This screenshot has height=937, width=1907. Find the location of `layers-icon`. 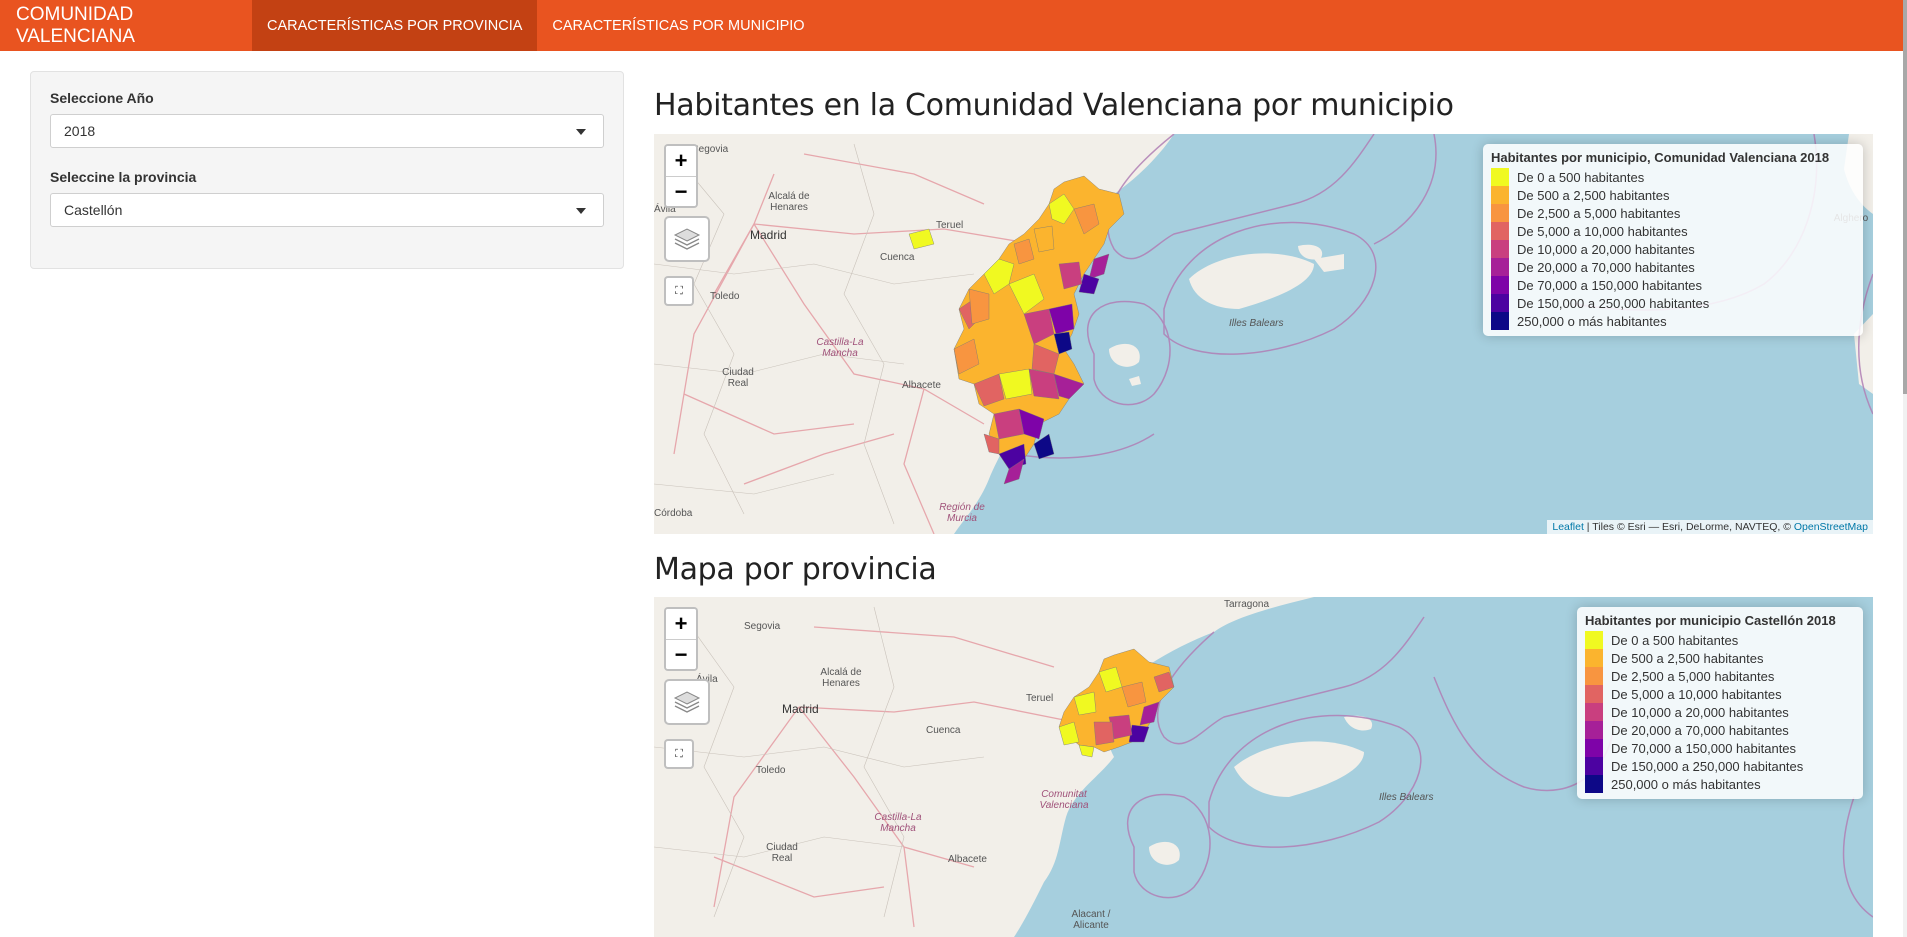

layers-icon is located at coordinates (687, 702).